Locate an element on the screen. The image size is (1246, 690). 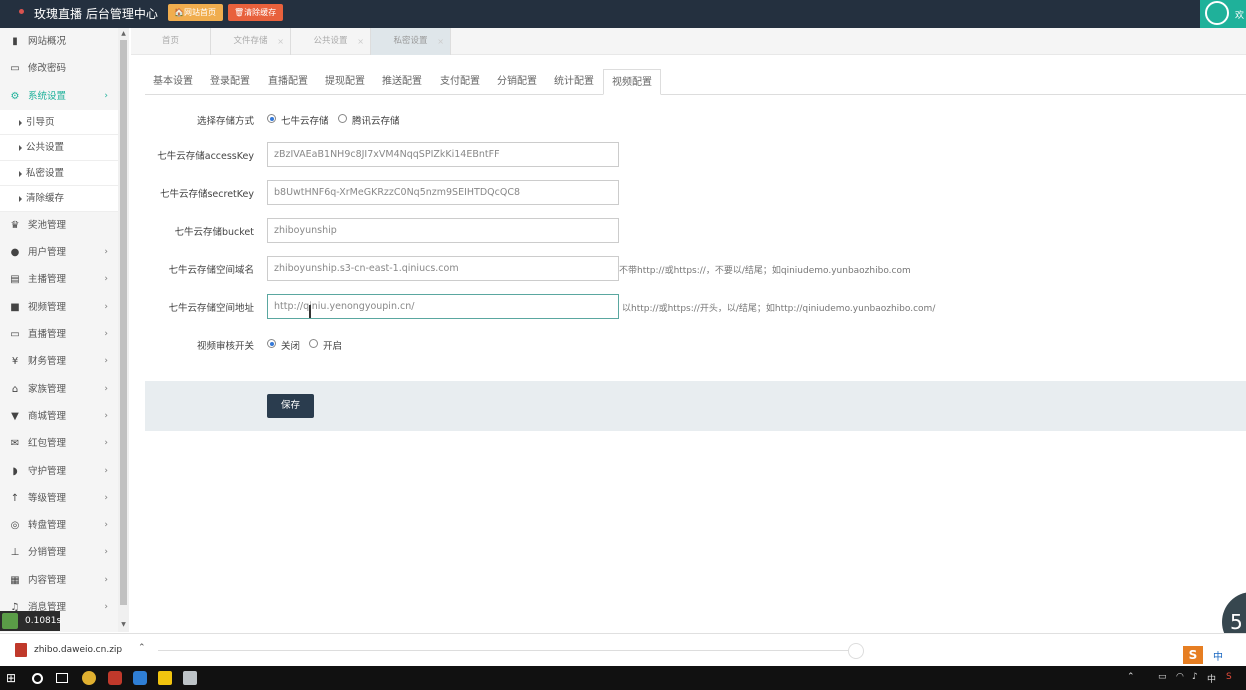
storage-tencent-label: 腾讯云存储 is located at coordinates (376, 120).